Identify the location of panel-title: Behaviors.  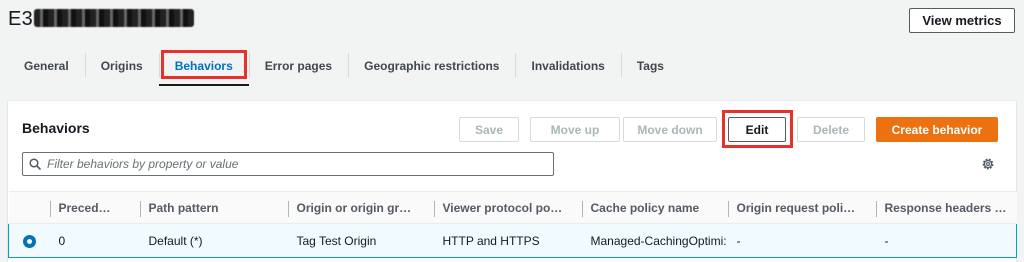
(56, 128).